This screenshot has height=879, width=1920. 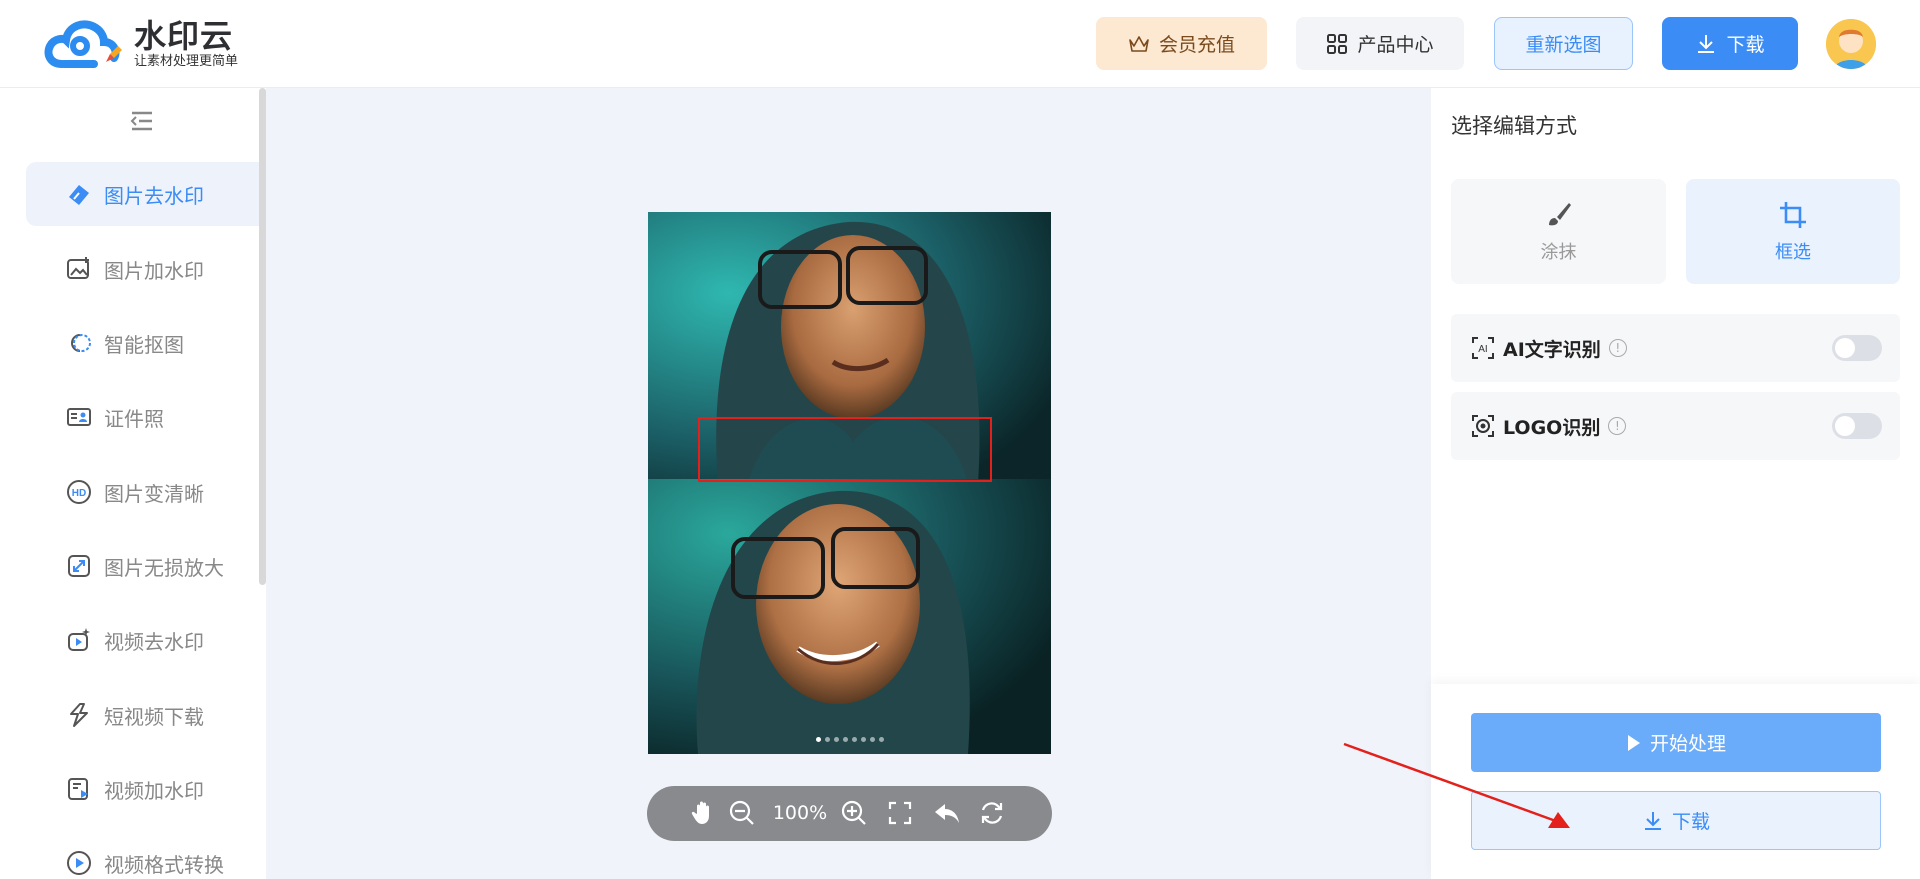 I want to click on reselect-image-button: 重新选图, so click(x=1563, y=43).